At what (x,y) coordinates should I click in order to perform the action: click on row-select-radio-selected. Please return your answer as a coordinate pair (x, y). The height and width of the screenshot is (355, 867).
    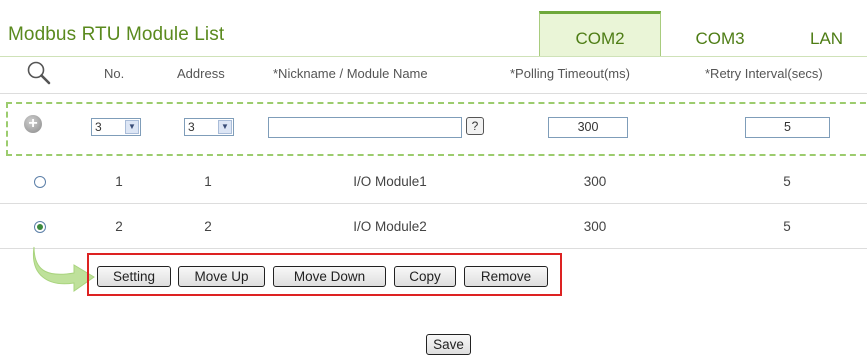
    Looking at the image, I should click on (40, 227).